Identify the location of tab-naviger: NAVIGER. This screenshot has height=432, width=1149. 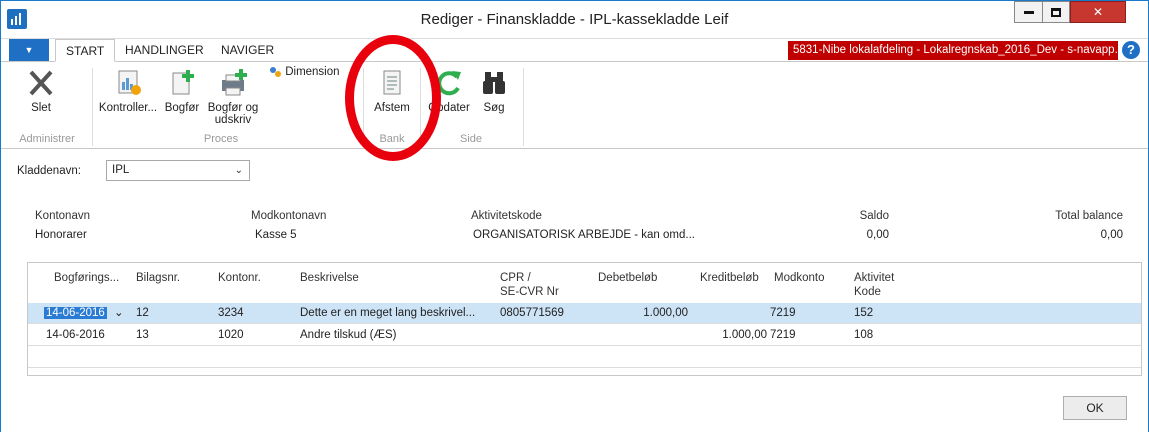
(247, 50).